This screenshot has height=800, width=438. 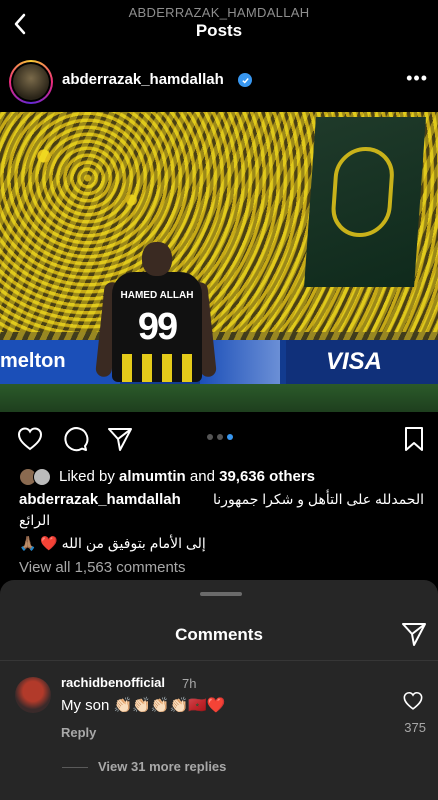 I want to click on jersey-number: 99, so click(x=157, y=327).